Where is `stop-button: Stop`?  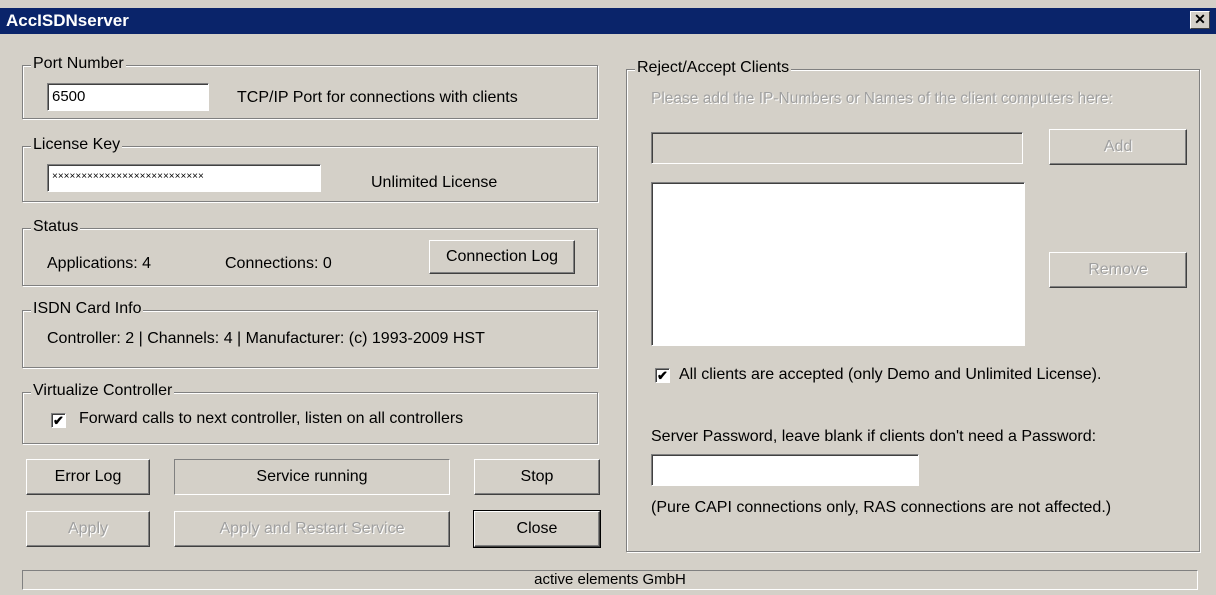 stop-button: Stop is located at coordinates (537, 477).